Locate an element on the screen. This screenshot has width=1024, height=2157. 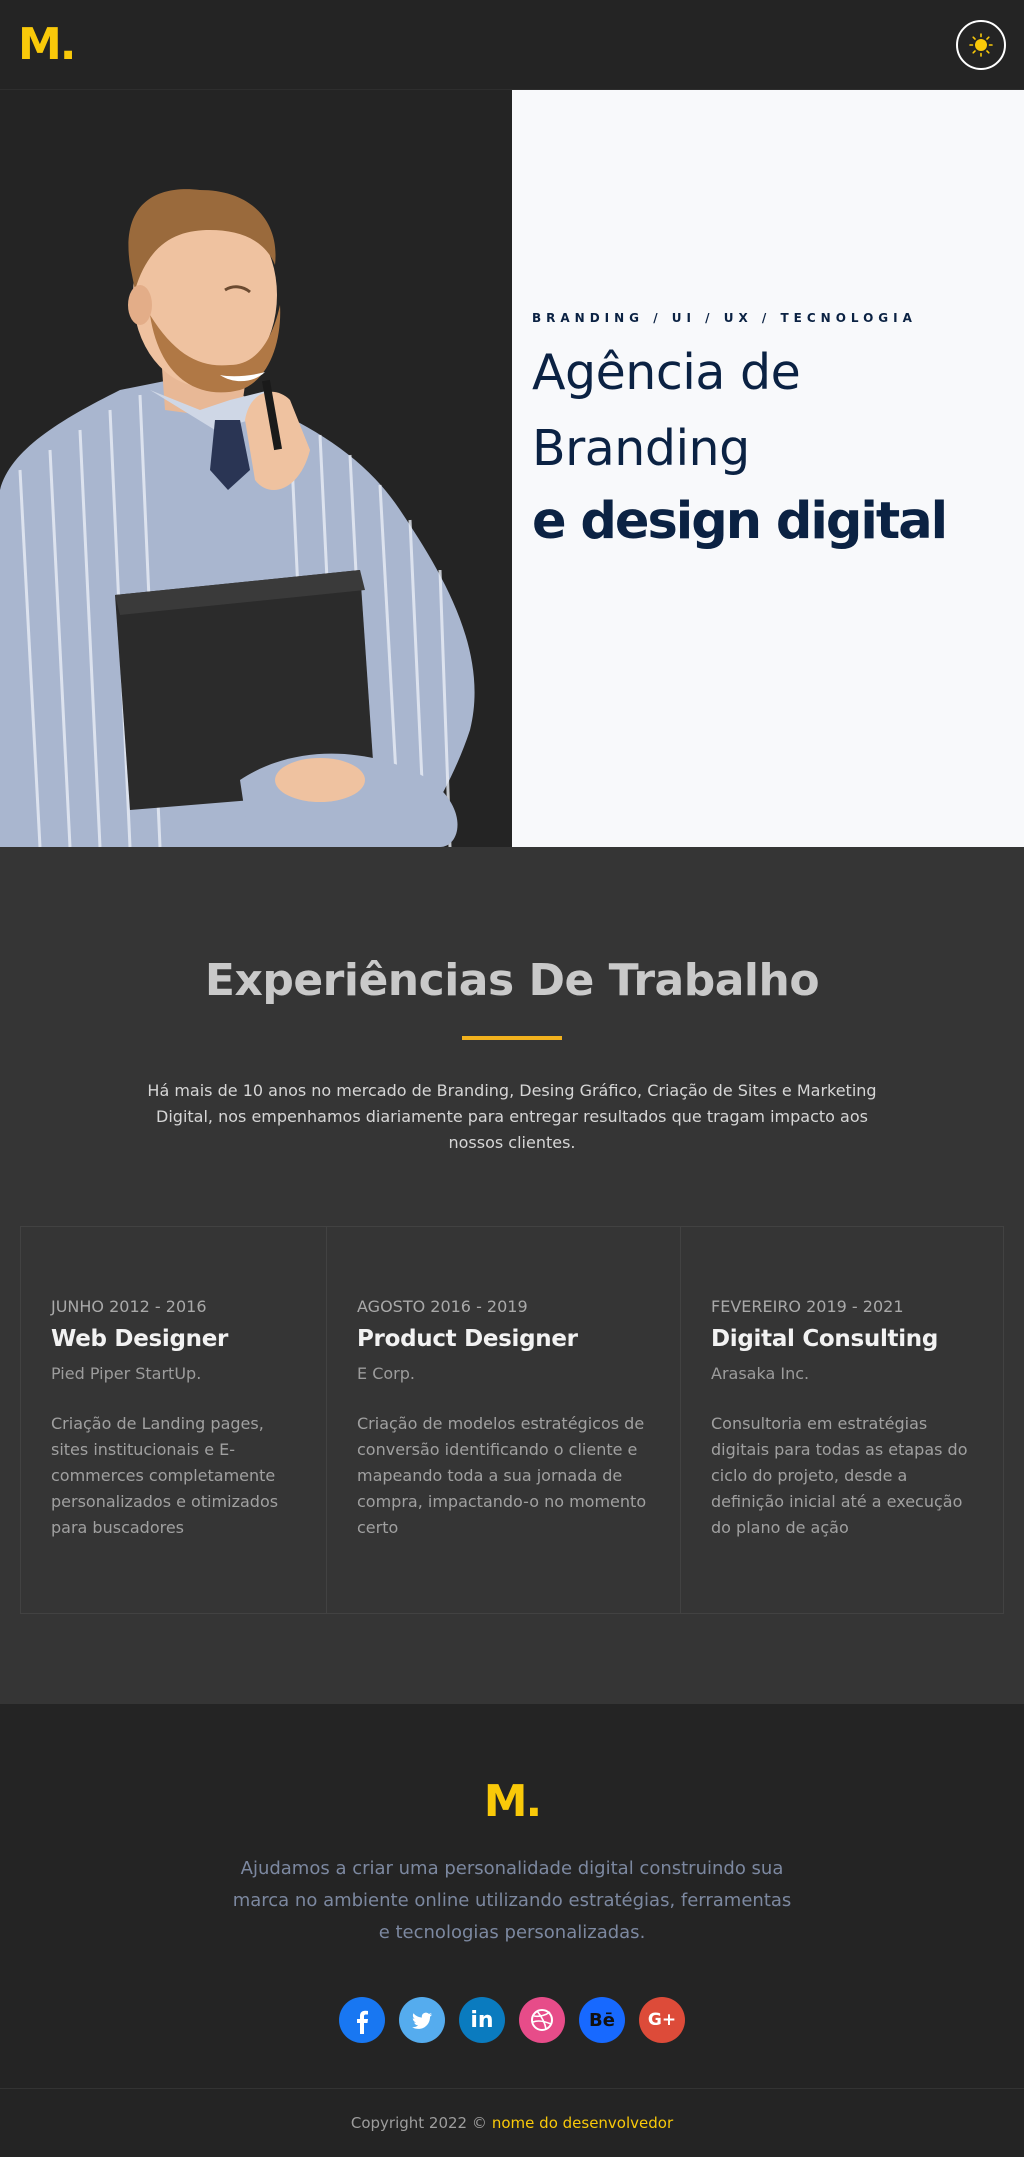
copyright-bar: Copyright 2022 © nome do desenvolvedor is located at coordinates (512, 2123).